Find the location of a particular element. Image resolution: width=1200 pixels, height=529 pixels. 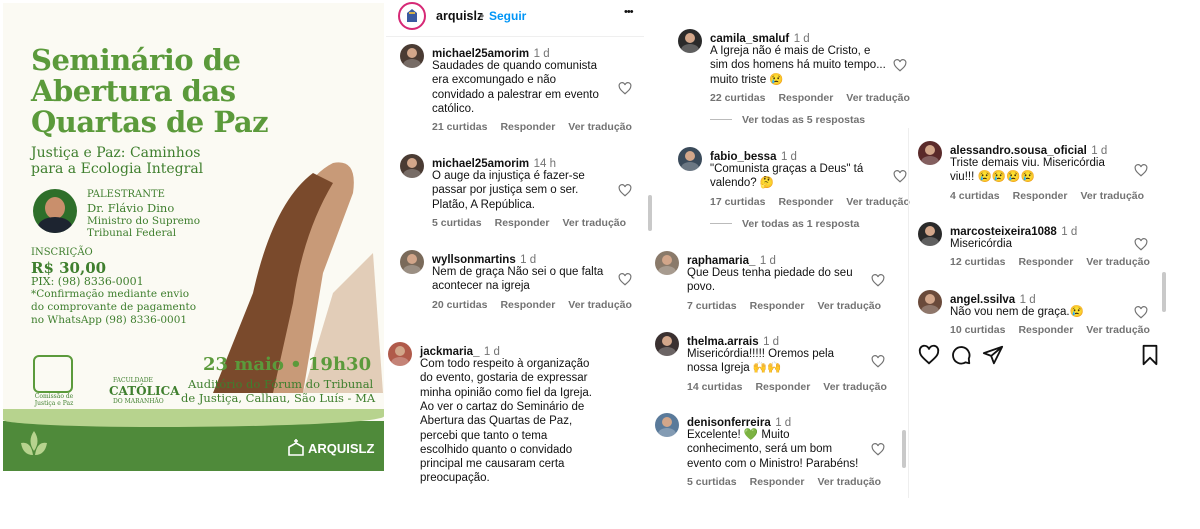

comment-text-line: Excelente! 💚 Muito is located at coordinates (738, 435).